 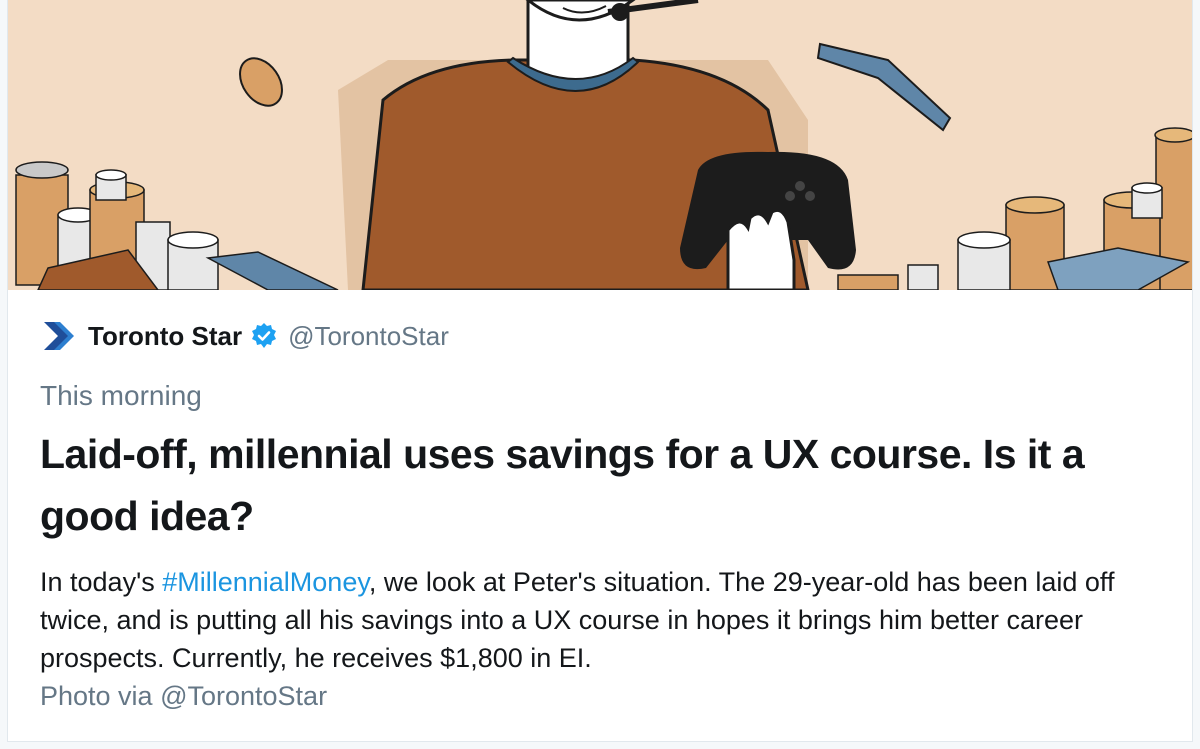 What do you see at coordinates (101, 582) in the screenshot?
I see `summary-text-start: In today's` at bounding box center [101, 582].